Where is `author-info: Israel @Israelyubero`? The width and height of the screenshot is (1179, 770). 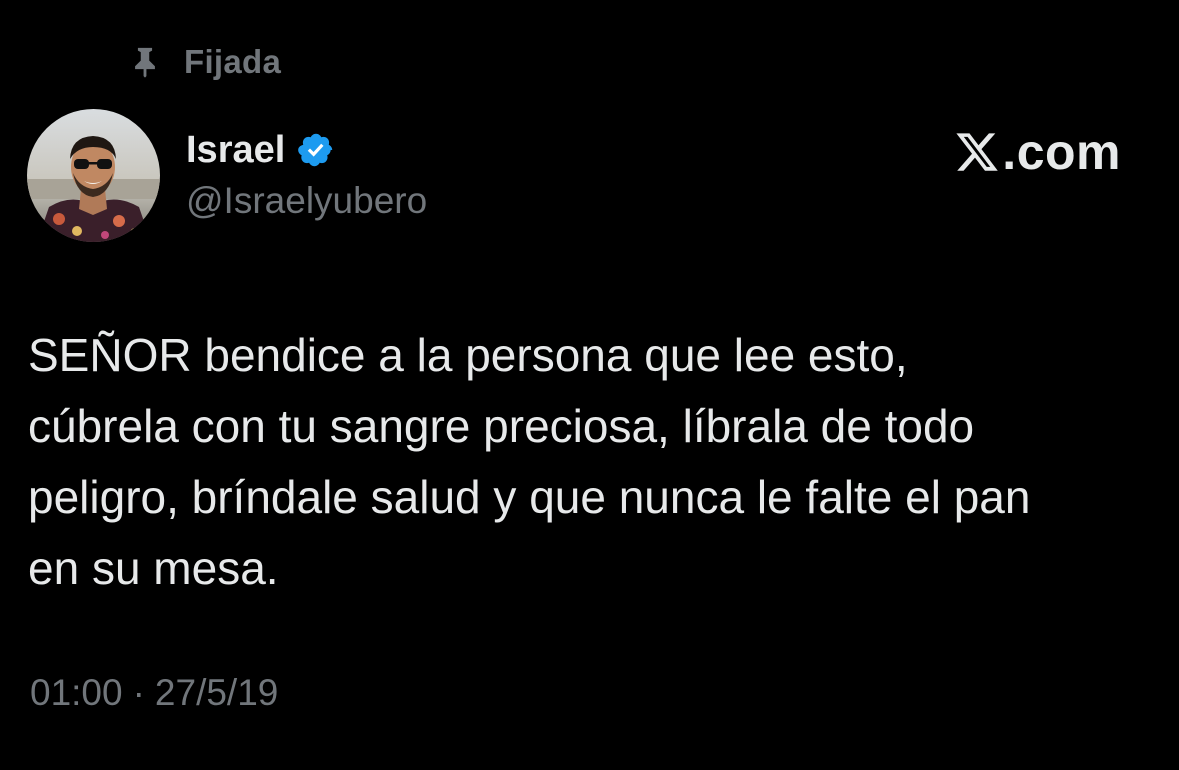 author-info: Israel @Israelyubero is located at coordinates (306, 173).